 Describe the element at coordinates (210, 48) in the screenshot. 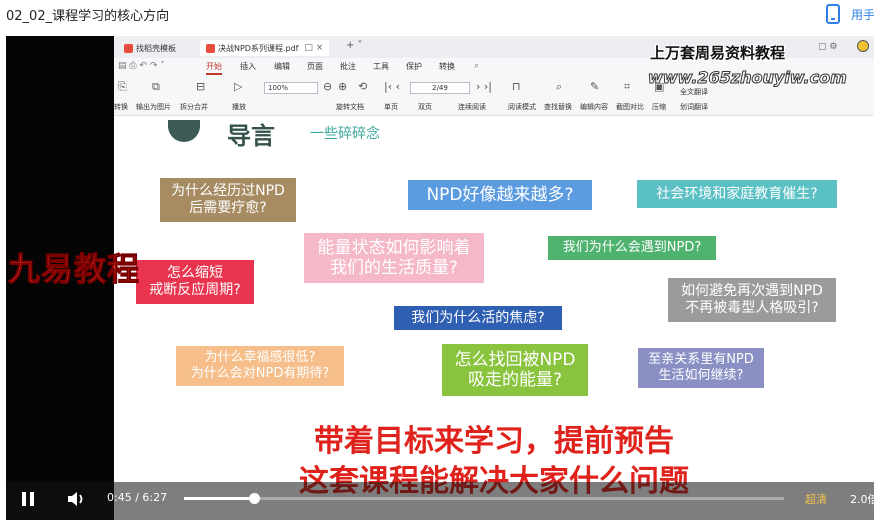

I see `pdf-icon` at that location.